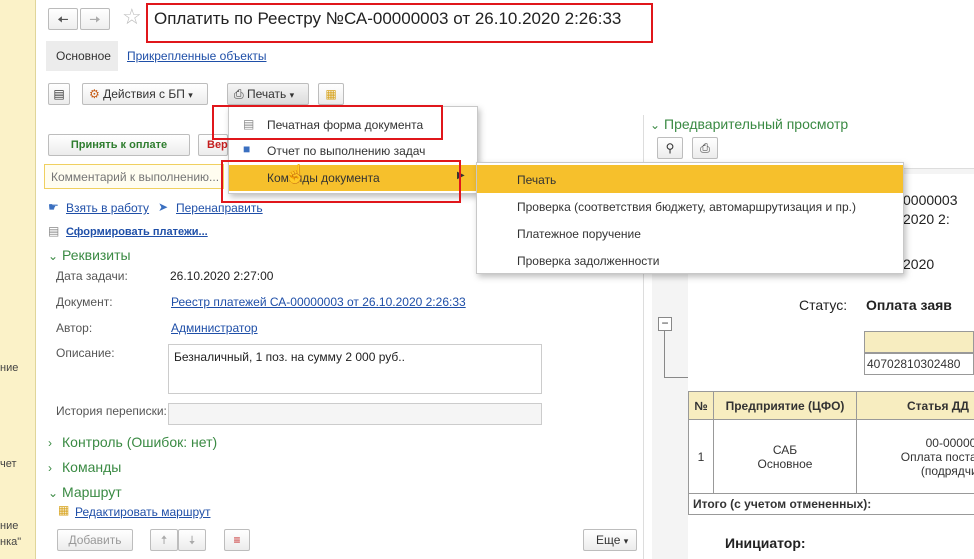 The width and height of the screenshot is (974, 559). I want to click on company-sub: Основное, so click(785, 463).